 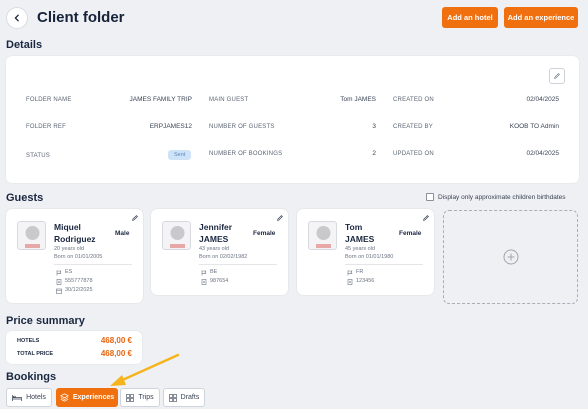 I want to click on hotels-price-label: HOTELS, so click(x=28, y=341).